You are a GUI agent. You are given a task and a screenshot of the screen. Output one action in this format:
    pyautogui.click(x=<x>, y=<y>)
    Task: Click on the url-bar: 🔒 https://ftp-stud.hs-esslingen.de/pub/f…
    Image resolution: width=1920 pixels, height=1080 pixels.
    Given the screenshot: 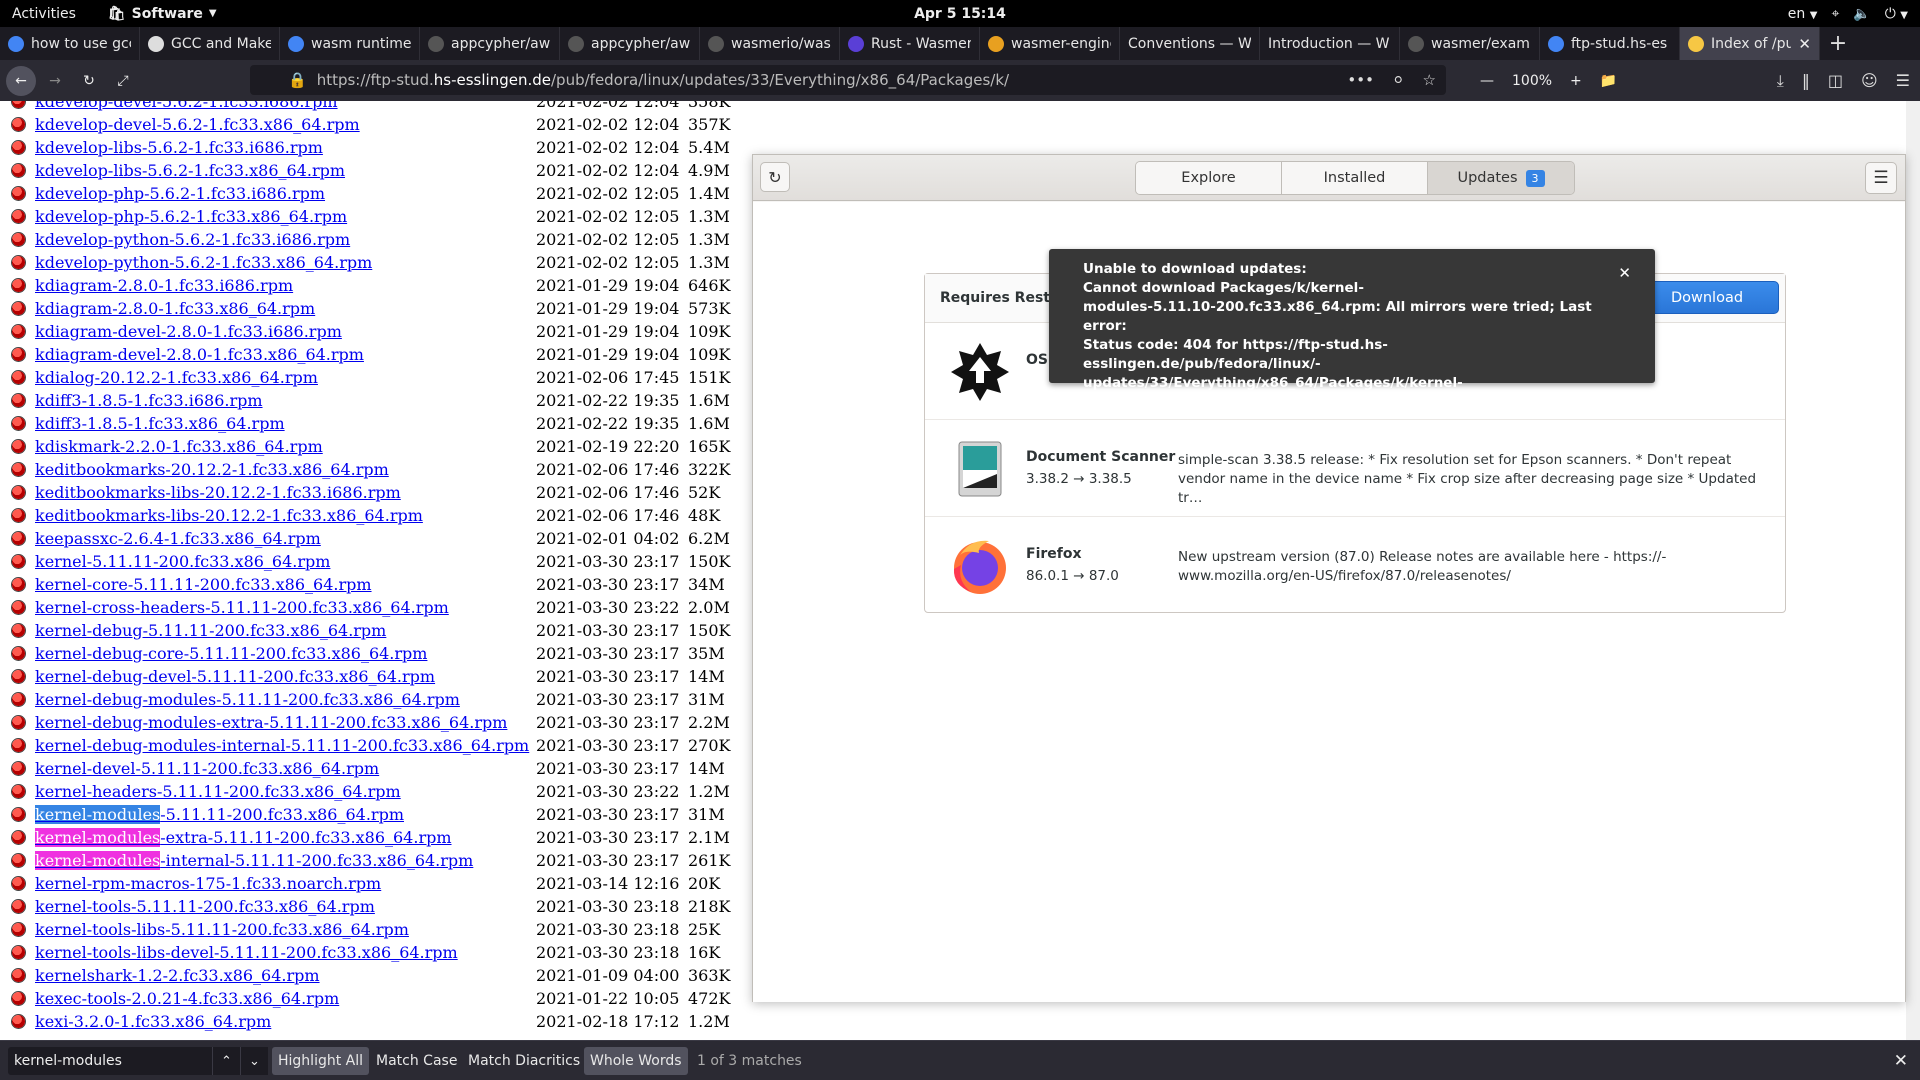 What is the action you would take?
    pyautogui.click(x=848, y=80)
    